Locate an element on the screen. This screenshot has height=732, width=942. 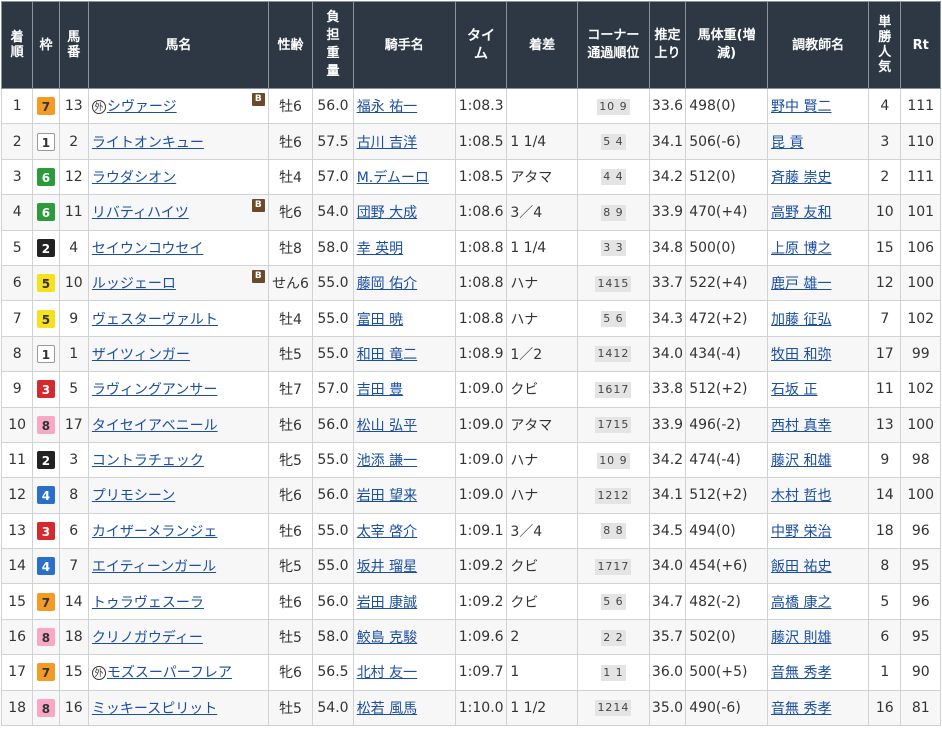
trainer-link: 藤沢 則雄 is located at coordinates (801, 638).